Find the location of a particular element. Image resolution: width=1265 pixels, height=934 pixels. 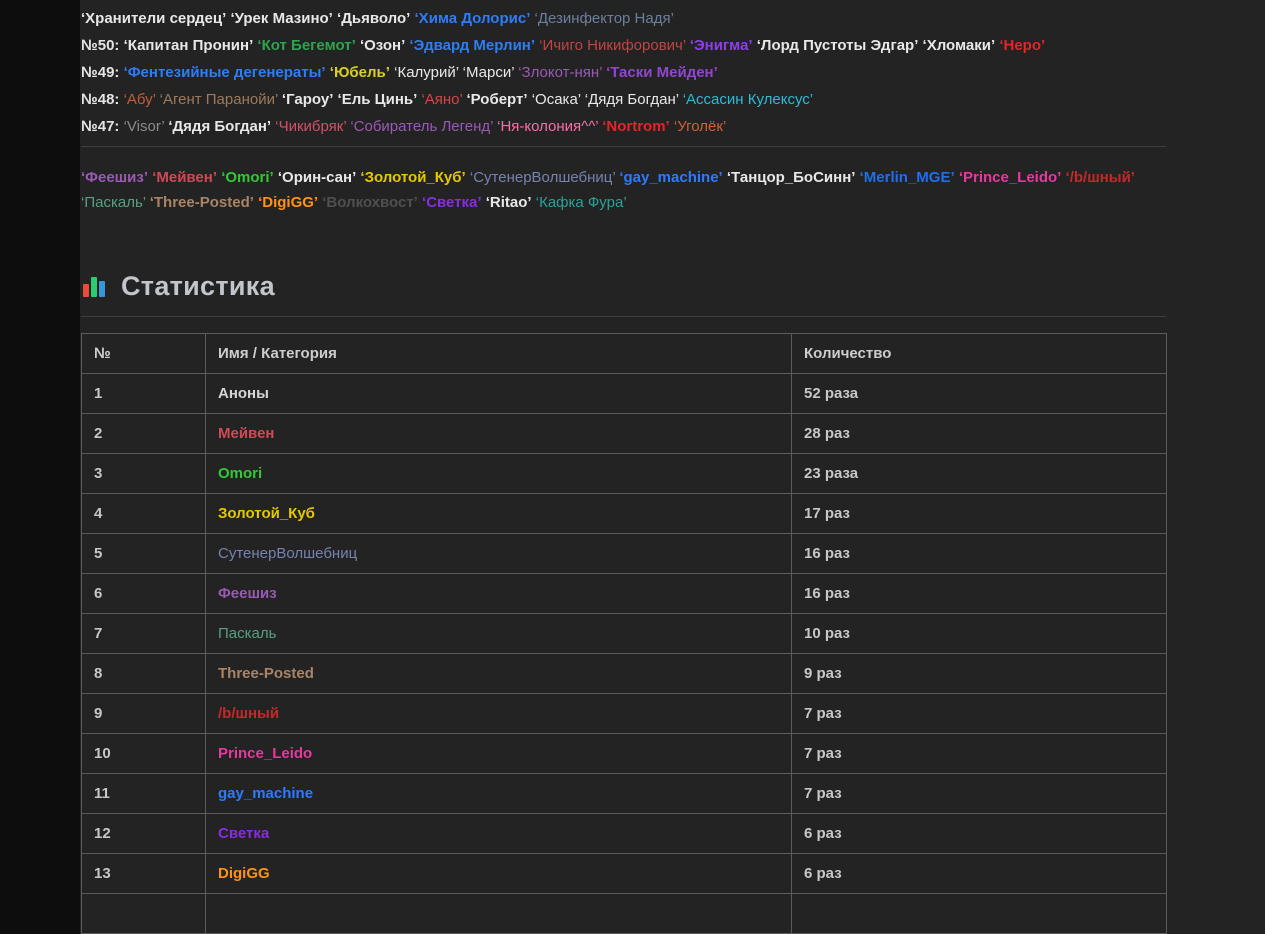

user-name: ‘DigiGG’ is located at coordinates (288, 202).